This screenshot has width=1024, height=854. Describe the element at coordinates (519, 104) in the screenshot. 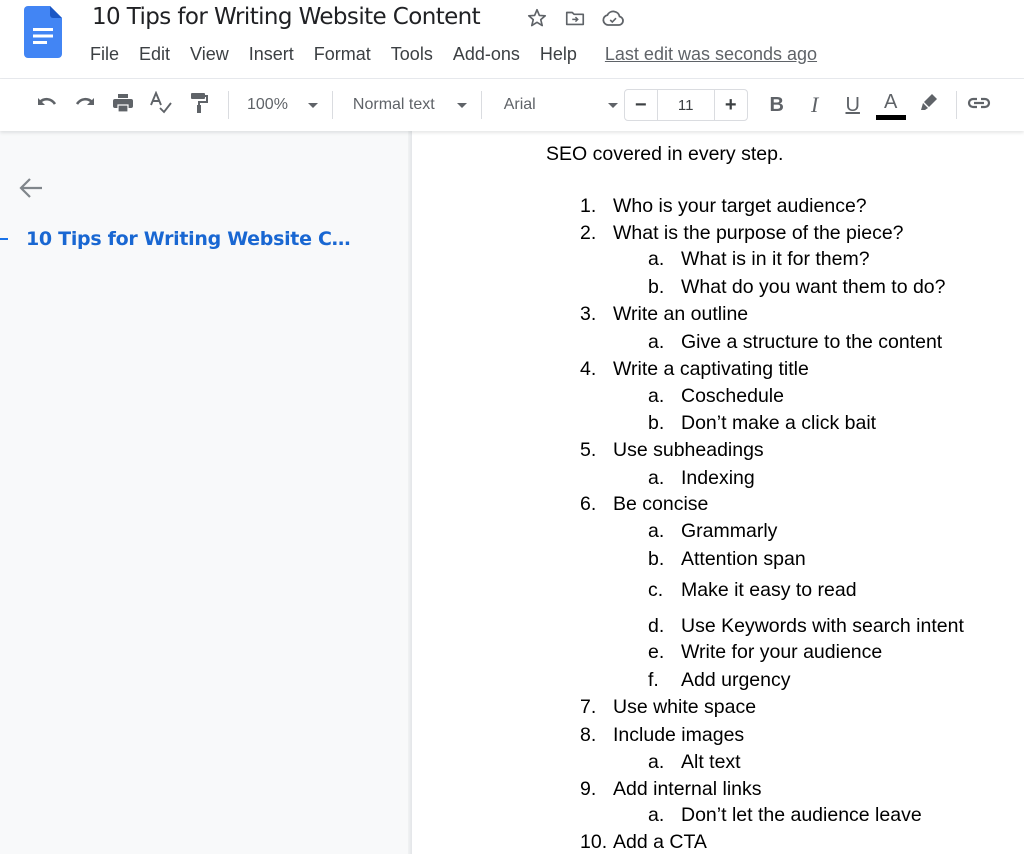

I see `font-value: Arial` at that location.